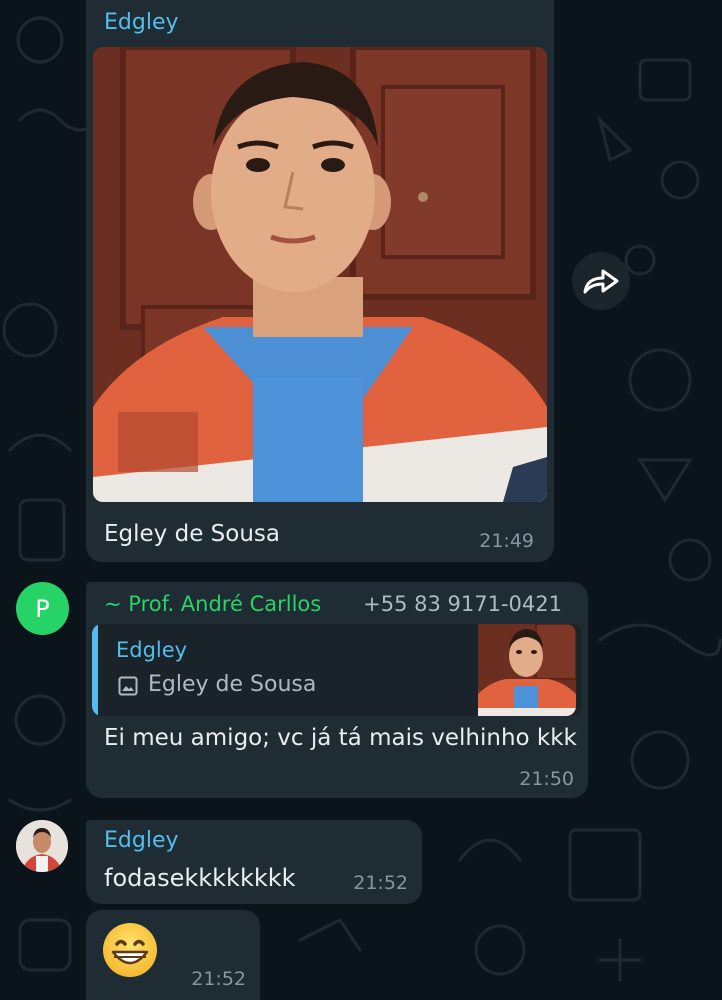  Describe the element at coordinates (462, 604) in the screenshot. I see `sender-phone: +55 83 9171-0421` at that location.